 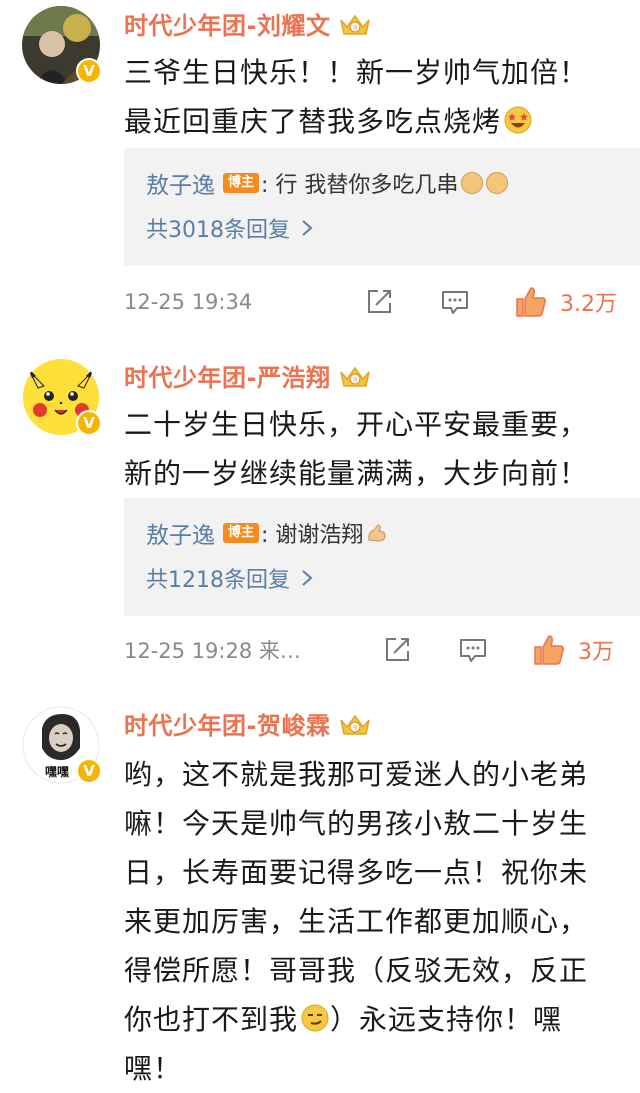 What do you see at coordinates (218, 230) in the screenshot?
I see `more-replies-label: 共3018条回复` at bounding box center [218, 230].